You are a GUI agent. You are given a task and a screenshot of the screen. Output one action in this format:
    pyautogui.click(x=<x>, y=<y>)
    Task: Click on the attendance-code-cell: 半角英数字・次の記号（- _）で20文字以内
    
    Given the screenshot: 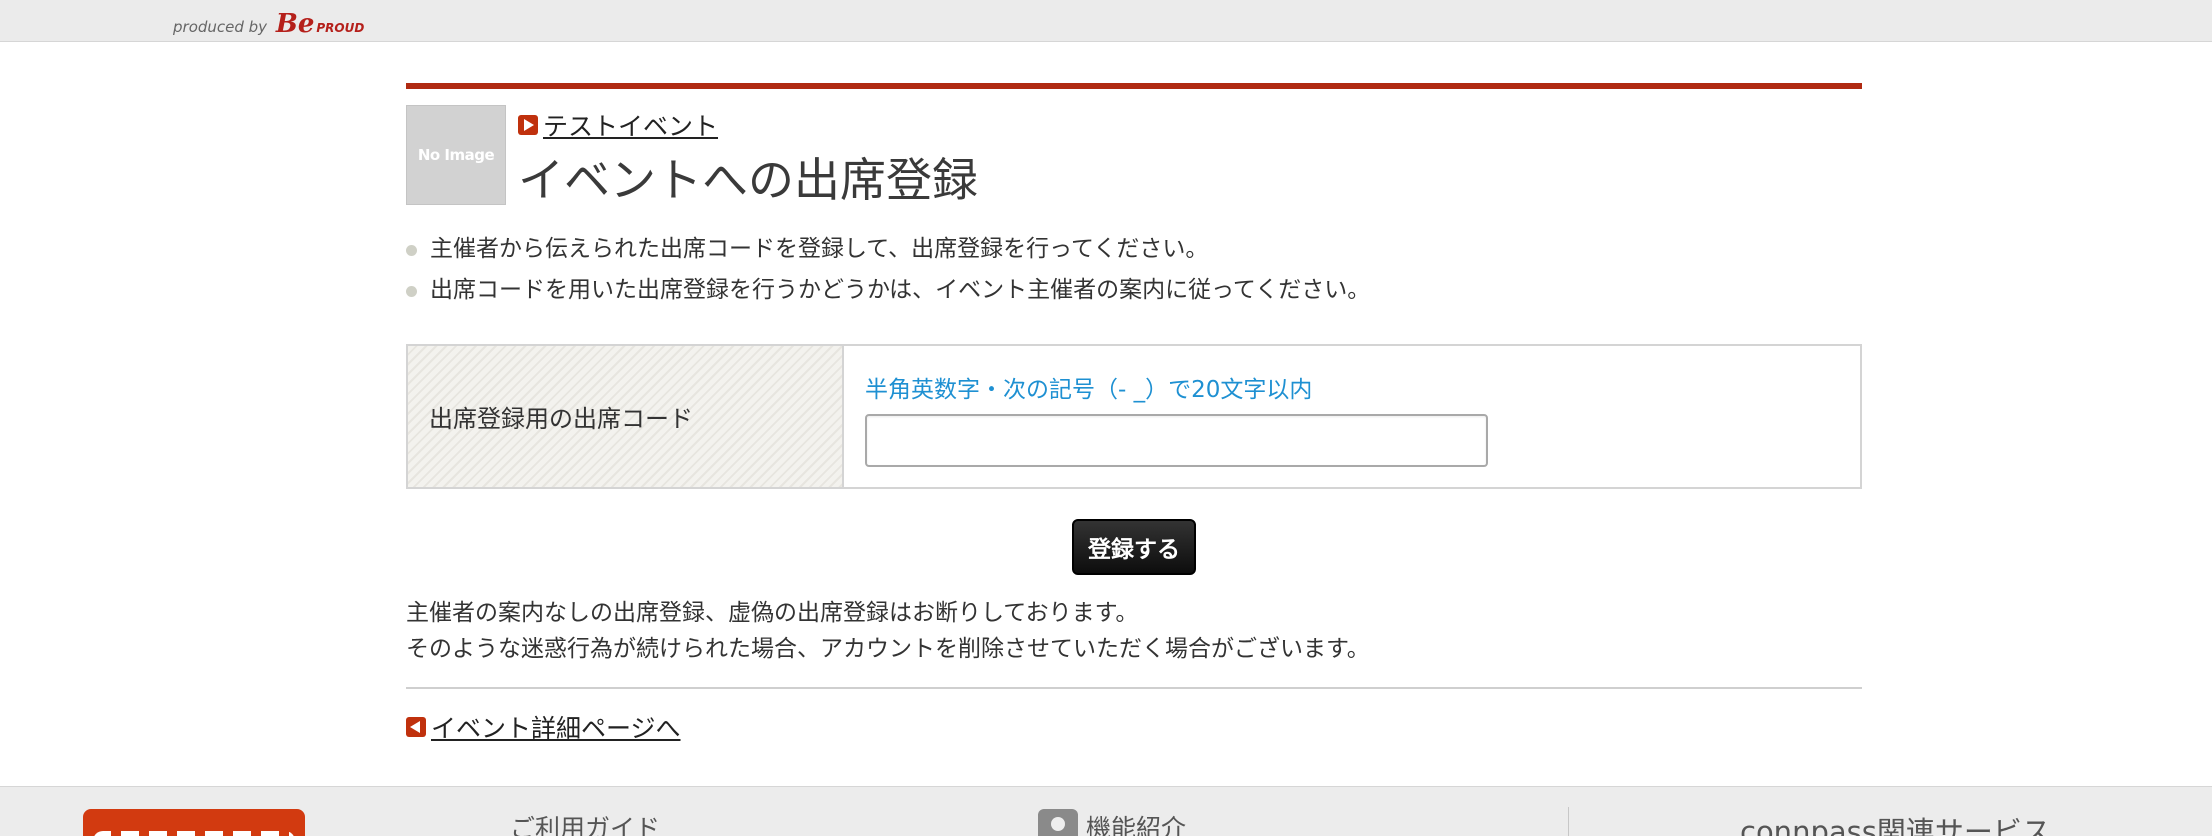 What is the action you would take?
    pyautogui.click(x=1352, y=416)
    